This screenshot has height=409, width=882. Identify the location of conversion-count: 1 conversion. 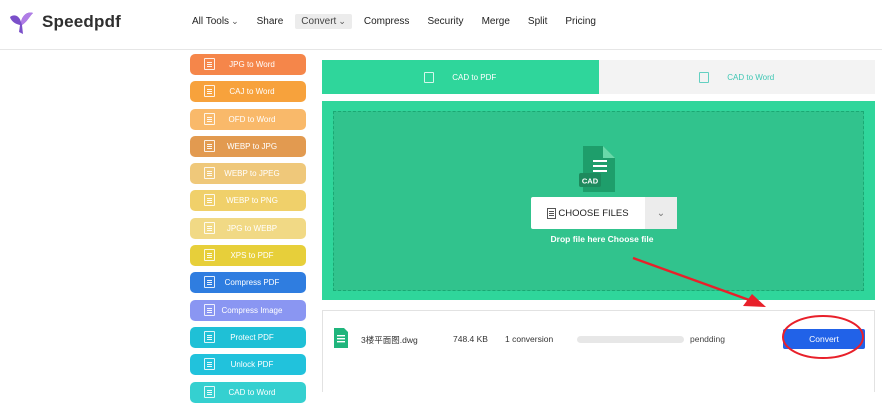
(529, 339).